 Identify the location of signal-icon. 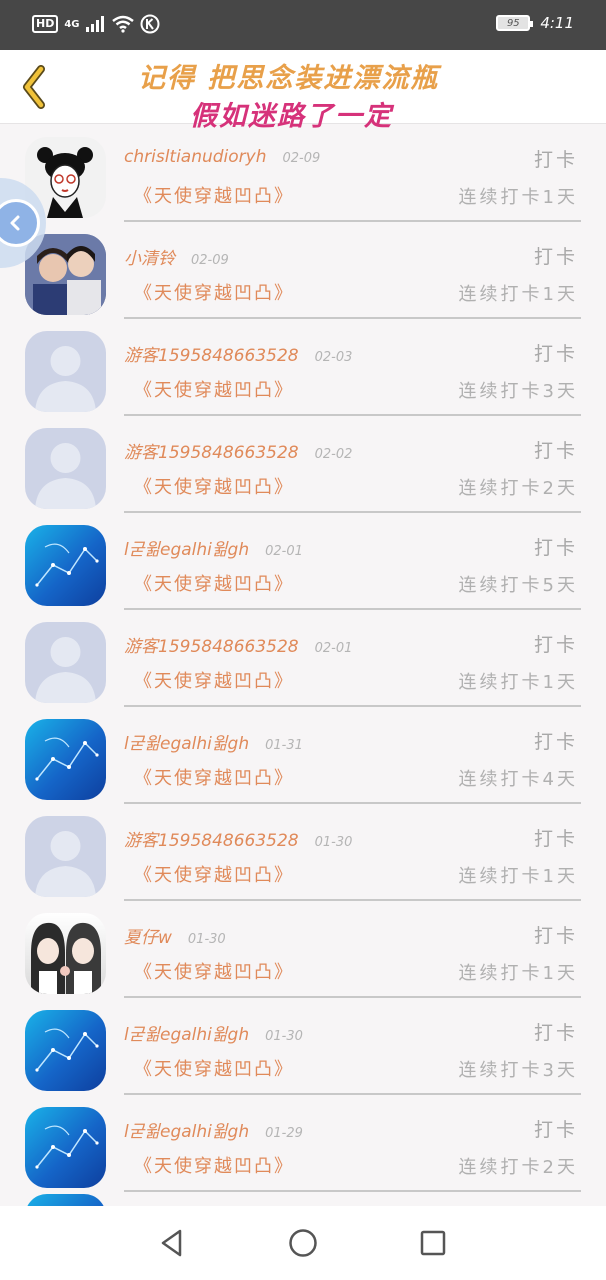
(94, 24).